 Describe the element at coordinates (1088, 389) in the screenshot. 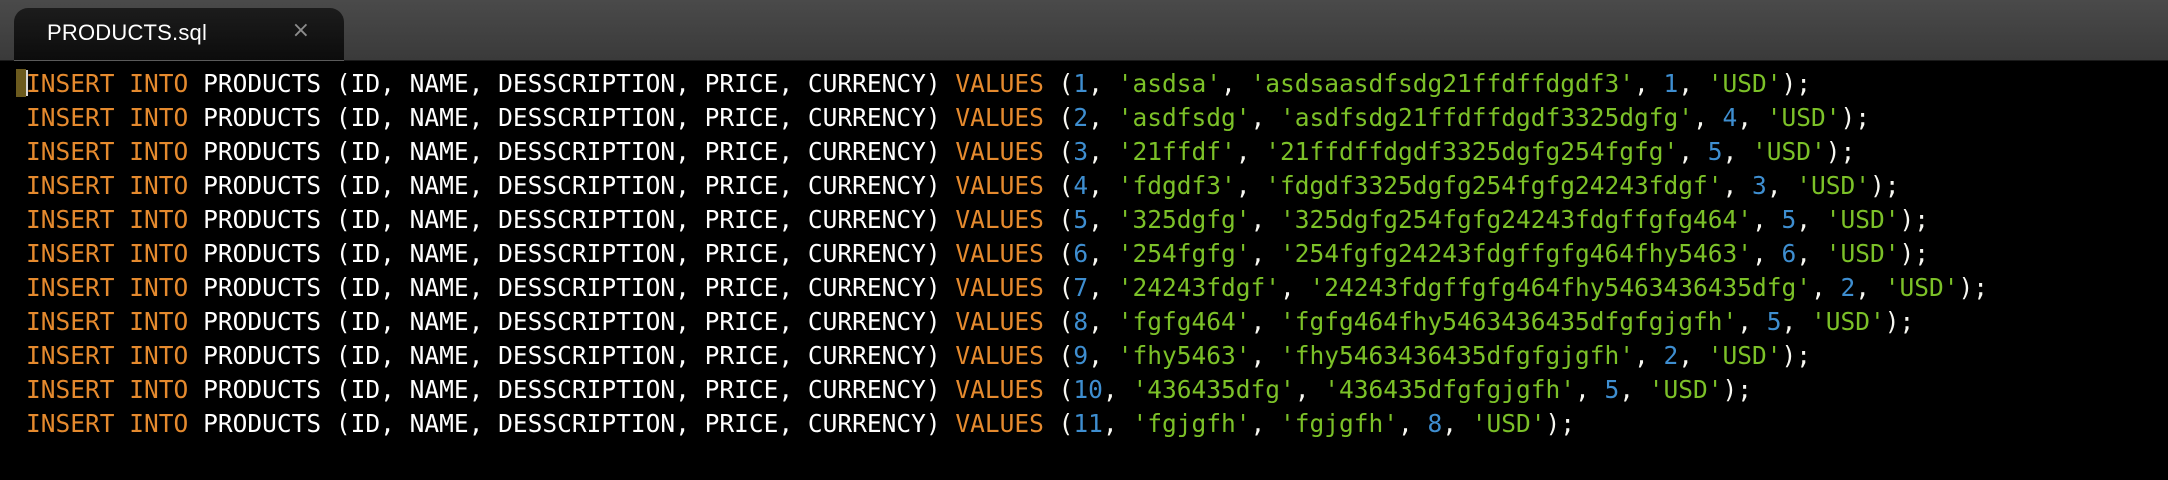

I see `value-id: 10` at that location.